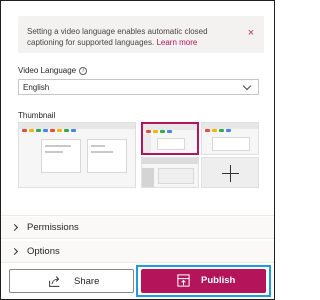  Describe the element at coordinates (183, 280) in the screenshot. I see `publish-icon` at that location.